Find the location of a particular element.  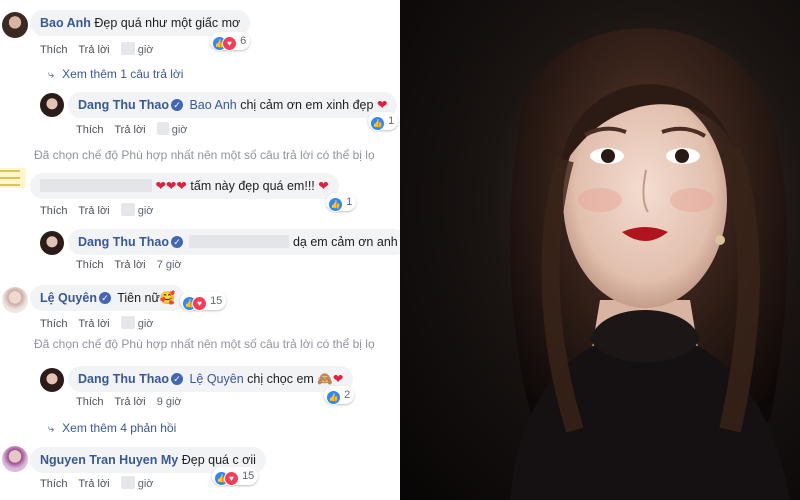

left-cheek is located at coordinates (600, 200).